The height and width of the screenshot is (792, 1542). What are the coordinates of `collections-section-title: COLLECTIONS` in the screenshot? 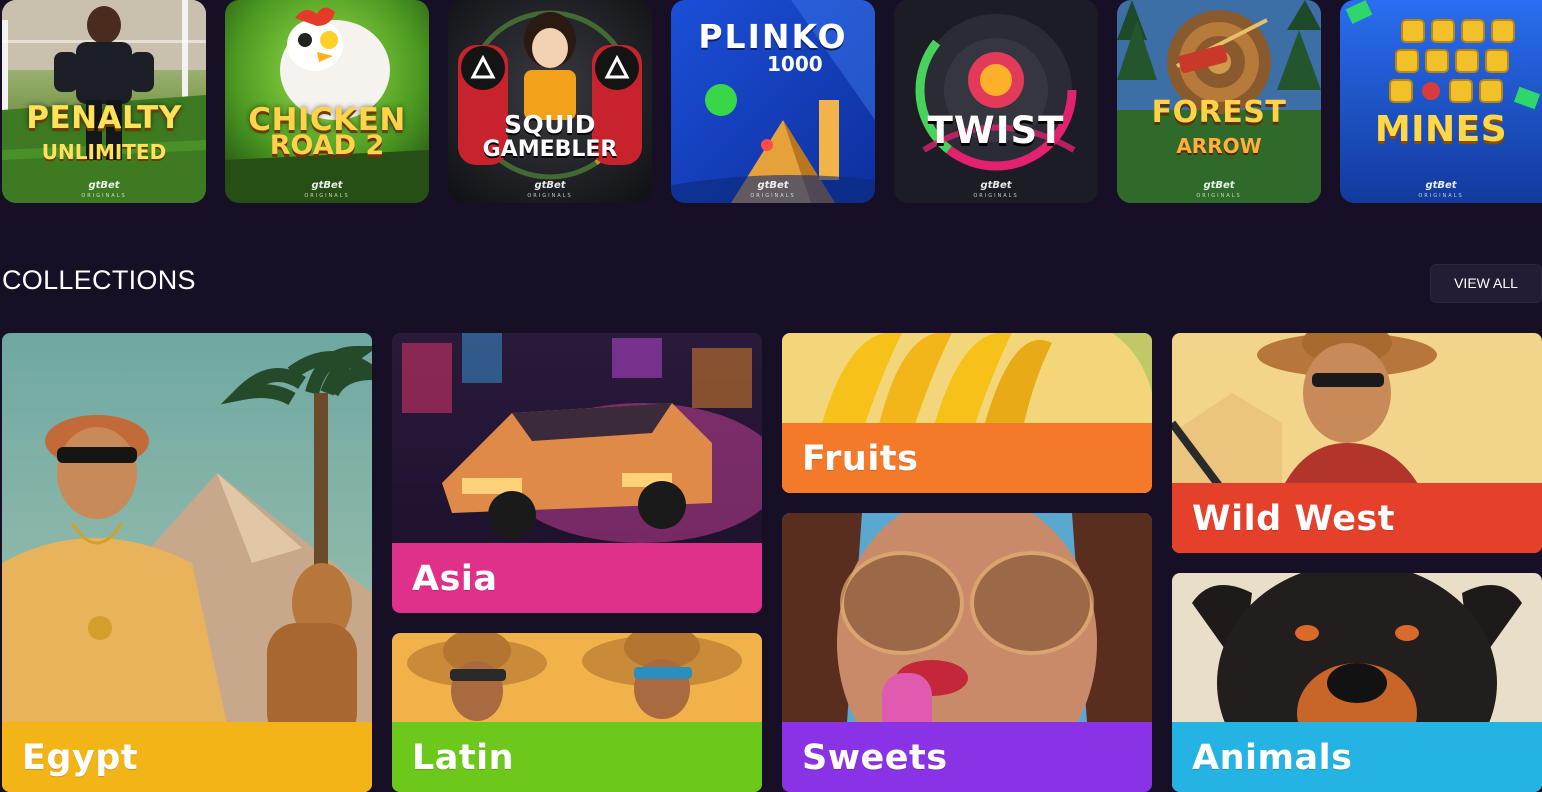 It's located at (99, 280).